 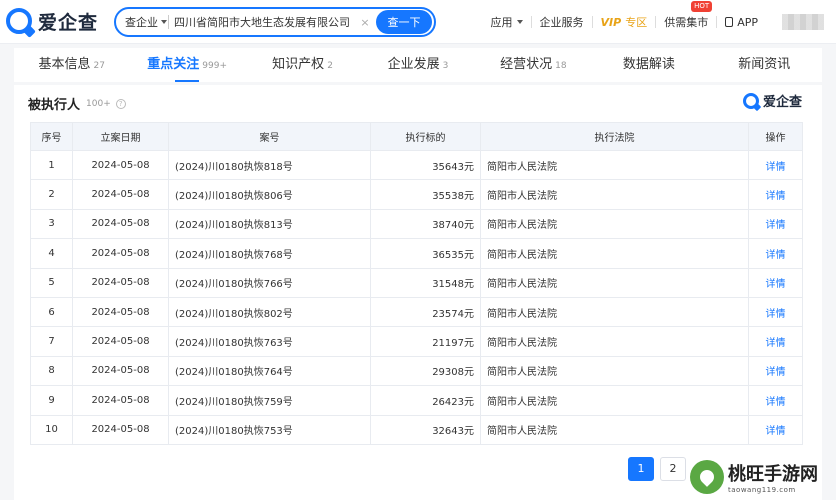 I want to click on cell-amount: 31548元, so click(x=425, y=282).